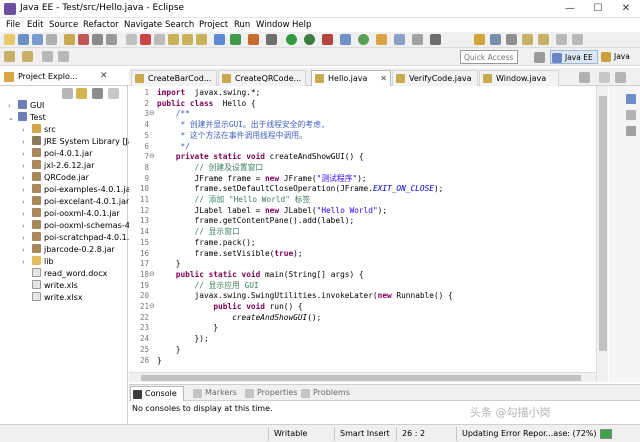  I want to click on open-type-icon, so click(69, 39).